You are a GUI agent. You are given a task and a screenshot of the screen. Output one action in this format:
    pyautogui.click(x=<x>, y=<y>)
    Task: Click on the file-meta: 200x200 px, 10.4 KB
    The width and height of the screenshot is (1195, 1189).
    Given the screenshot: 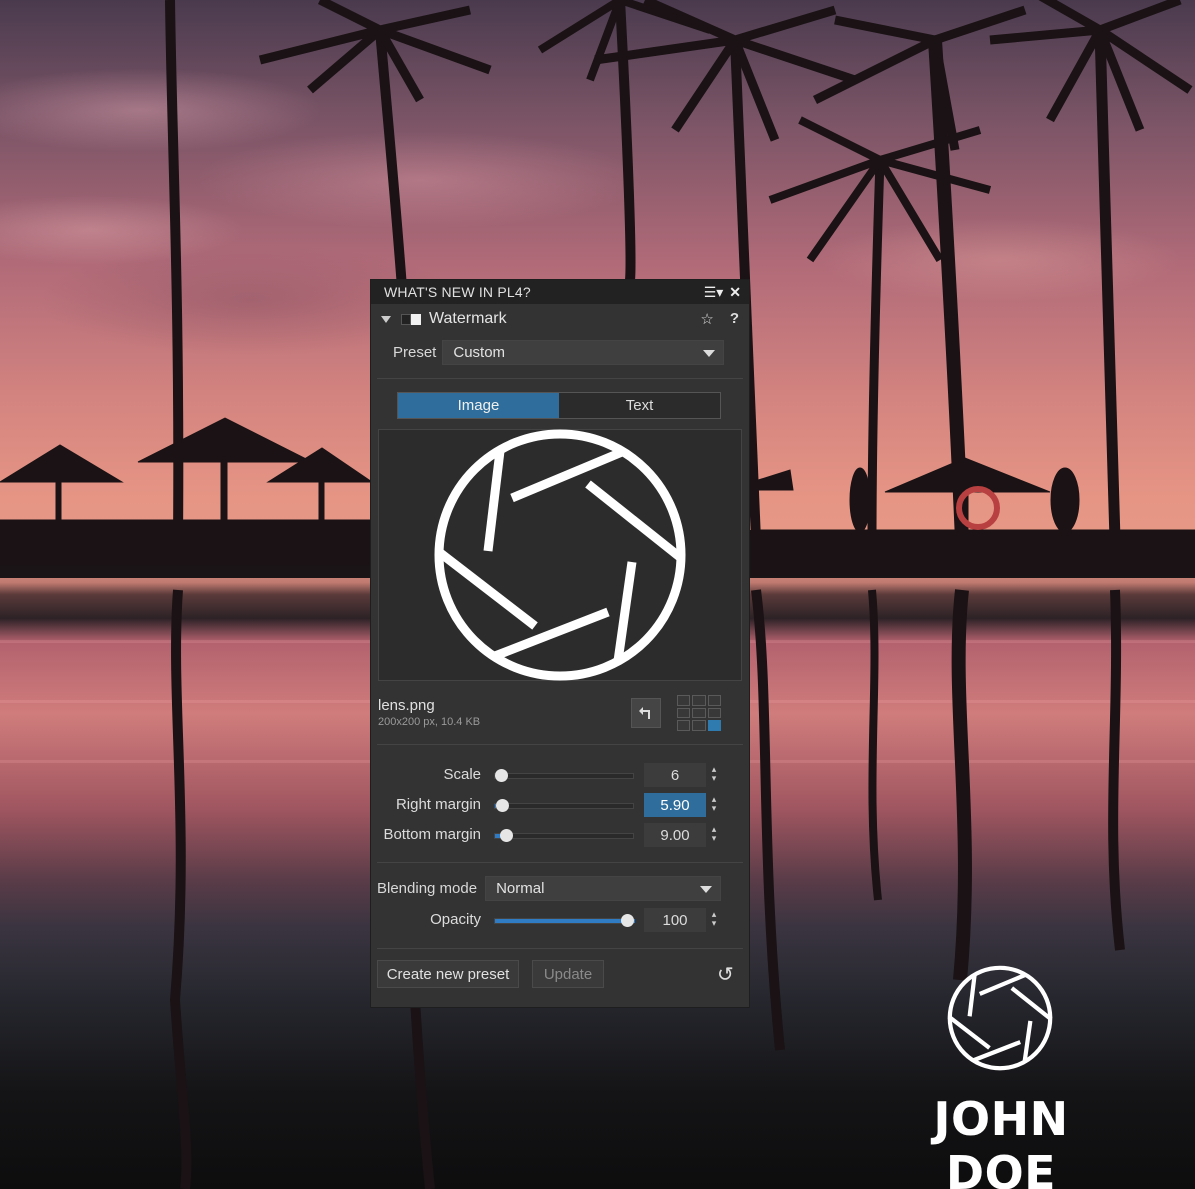 What is the action you would take?
    pyautogui.click(x=429, y=722)
    